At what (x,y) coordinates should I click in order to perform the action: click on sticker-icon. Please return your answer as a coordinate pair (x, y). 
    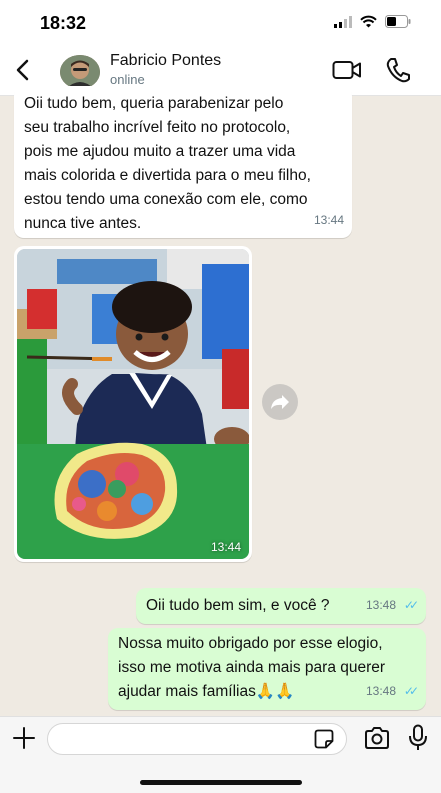
    Looking at the image, I should click on (324, 739).